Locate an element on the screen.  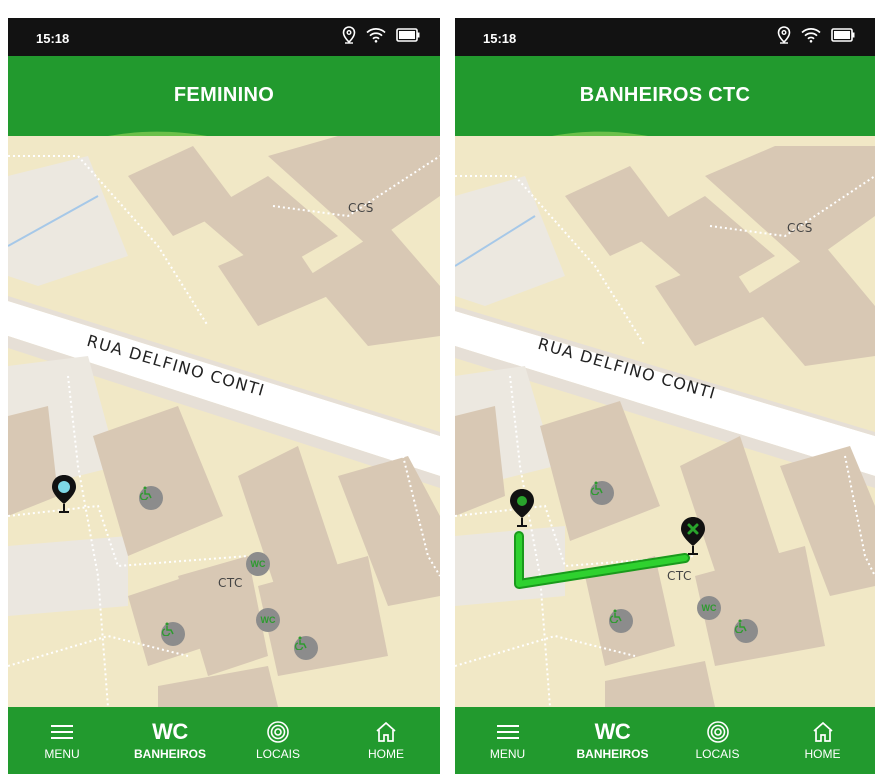
route-start-pin-icon is located at coordinates (522, 508).